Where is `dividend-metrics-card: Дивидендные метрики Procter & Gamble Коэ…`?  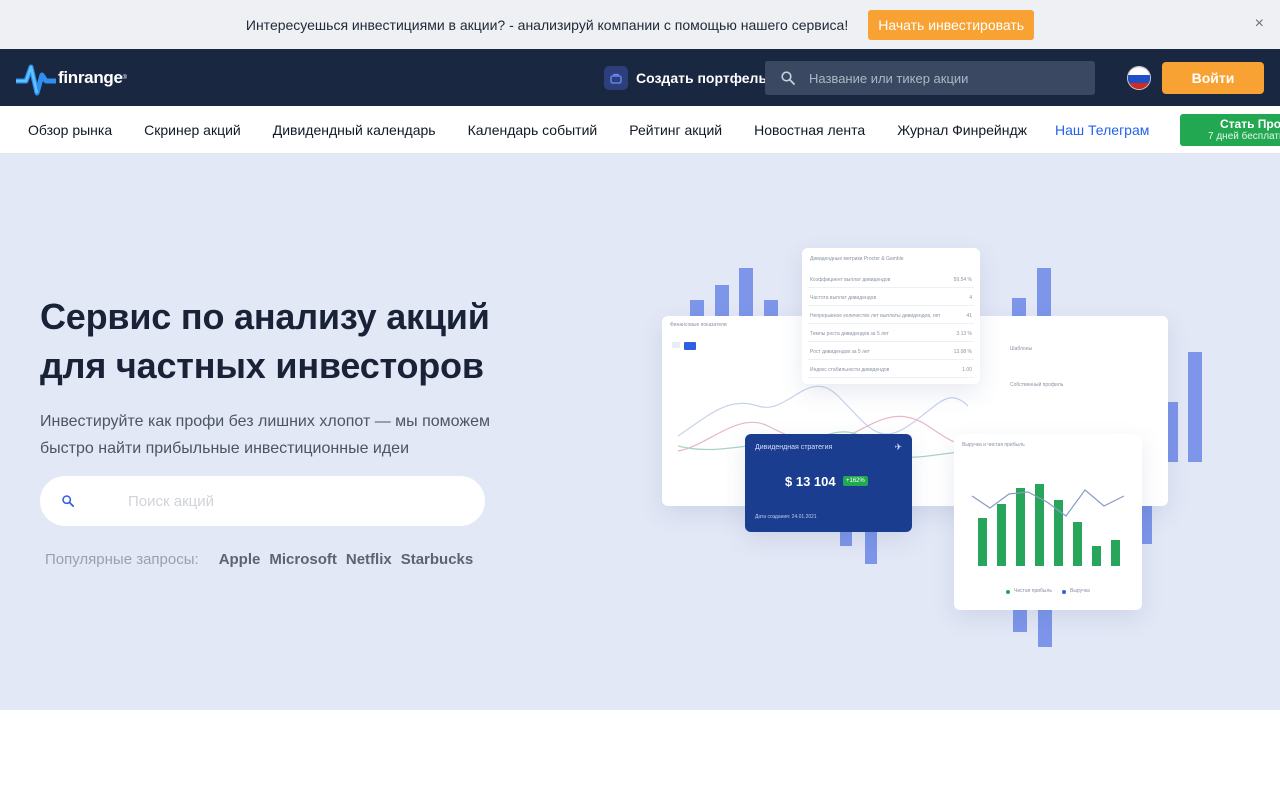
dividend-metrics-card: Дивидендные метрики Procter & Gamble Коэ… is located at coordinates (891, 316).